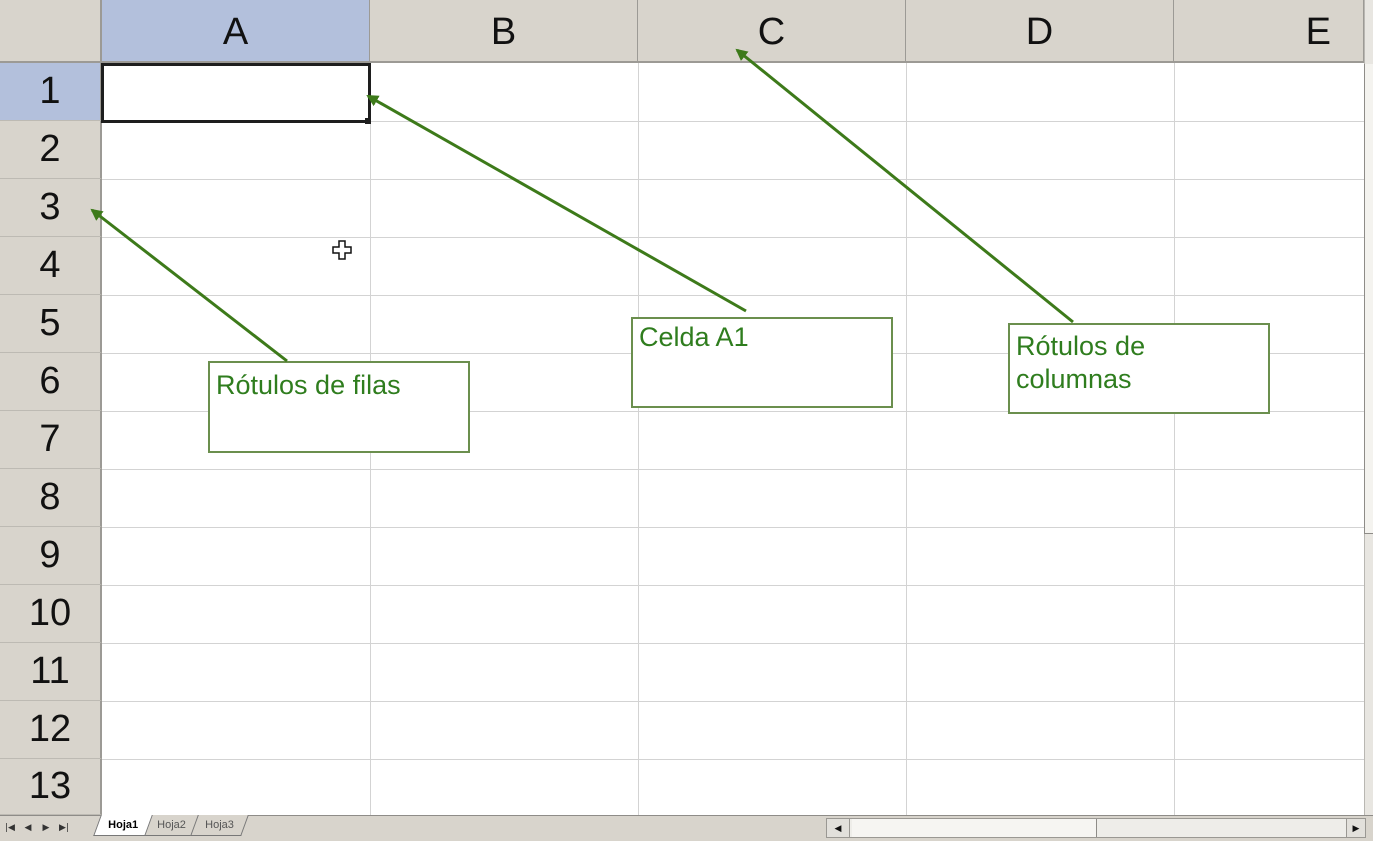 This screenshot has height=841, width=1373. What do you see at coordinates (504, 31) in the screenshot?
I see `column-header-b: B` at bounding box center [504, 31].